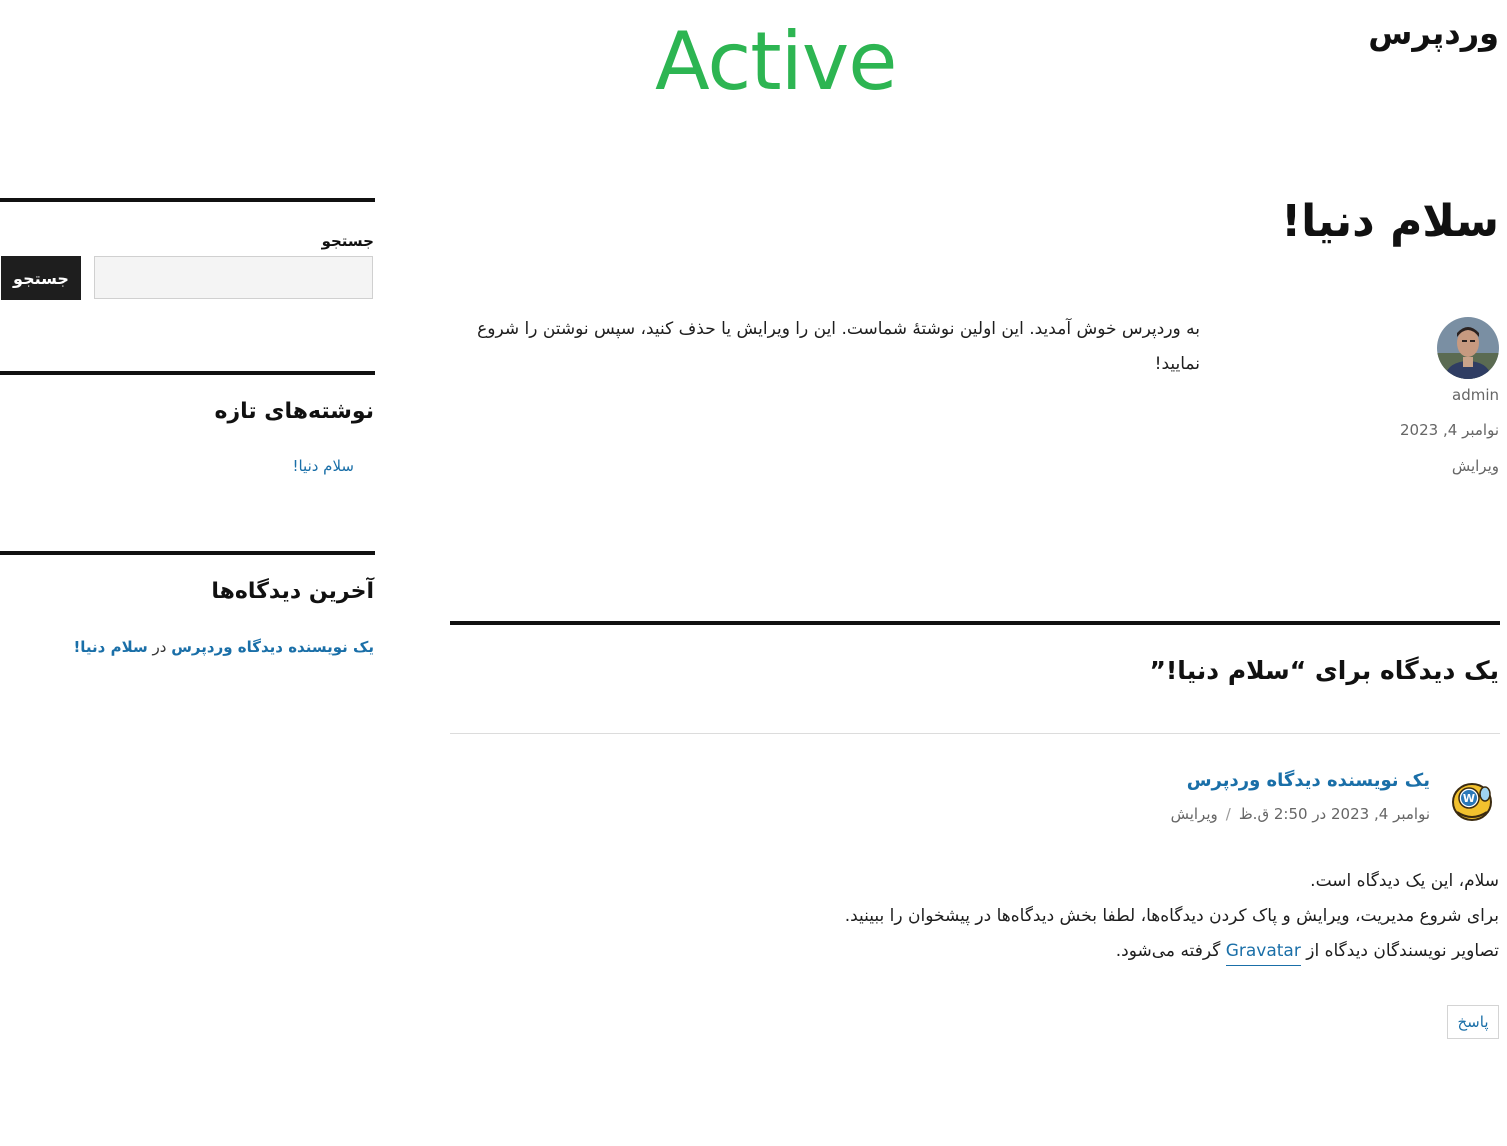 The height and width of the screenshot is (1146, 1507). I want to click on active-logo: Active, so click(776, 61).